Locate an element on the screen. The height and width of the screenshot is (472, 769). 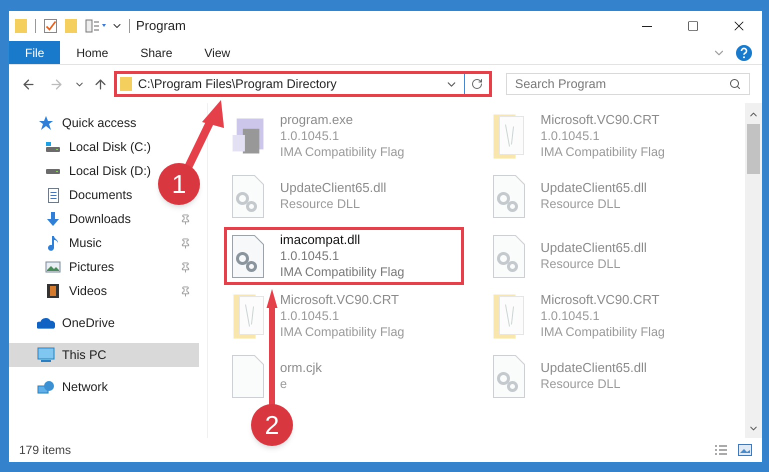
file-name: orm.cjk is located at coordinates (301, 368).